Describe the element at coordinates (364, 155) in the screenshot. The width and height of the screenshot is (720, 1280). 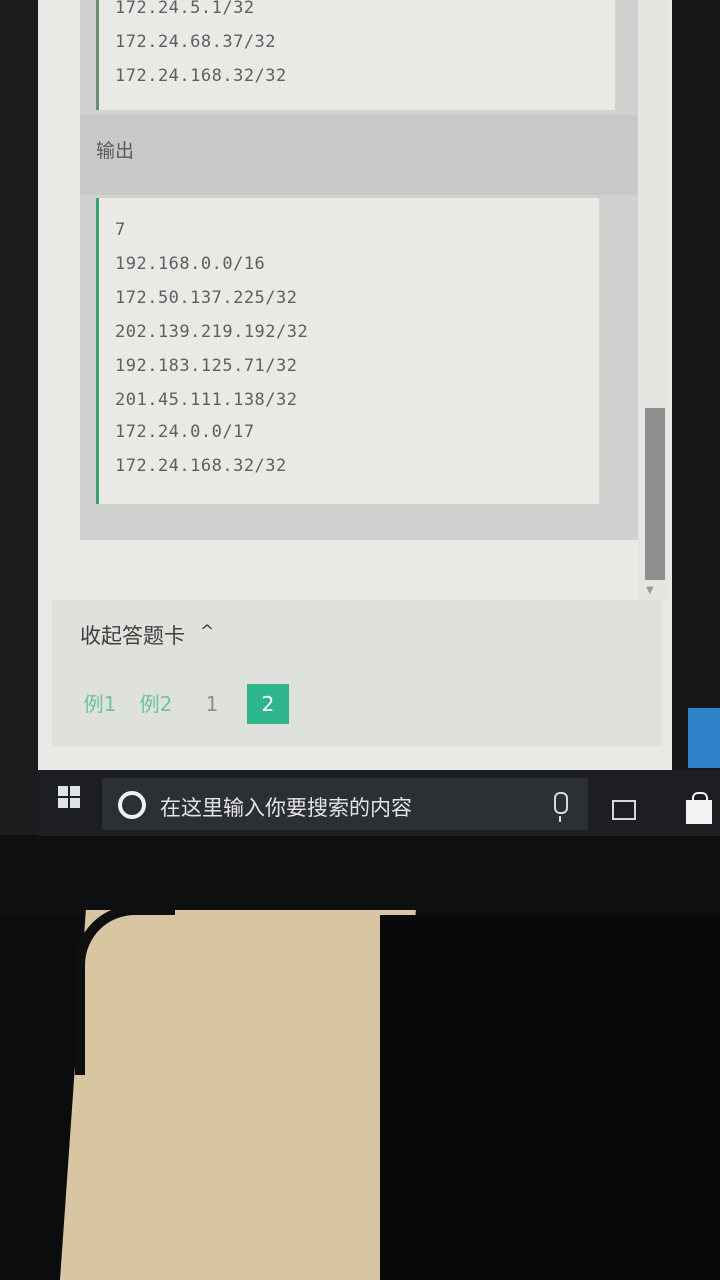
I see `output-header-band` at that location.